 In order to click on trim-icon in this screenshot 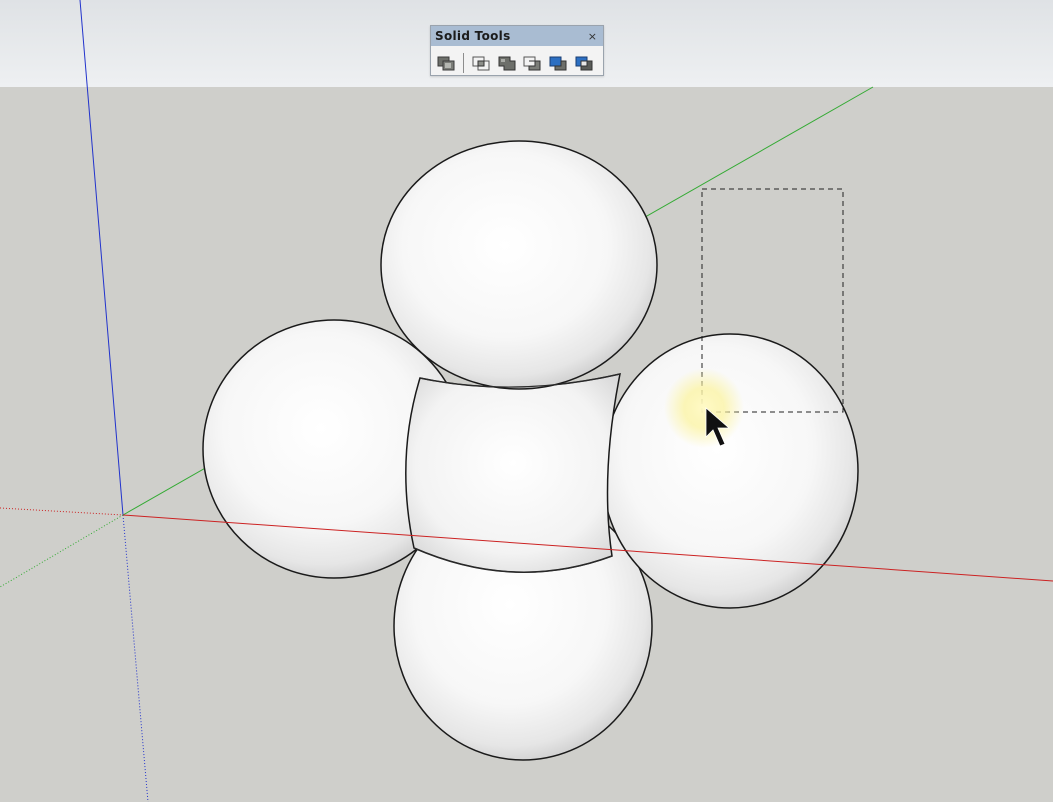, I will do `click(558, 63)`.